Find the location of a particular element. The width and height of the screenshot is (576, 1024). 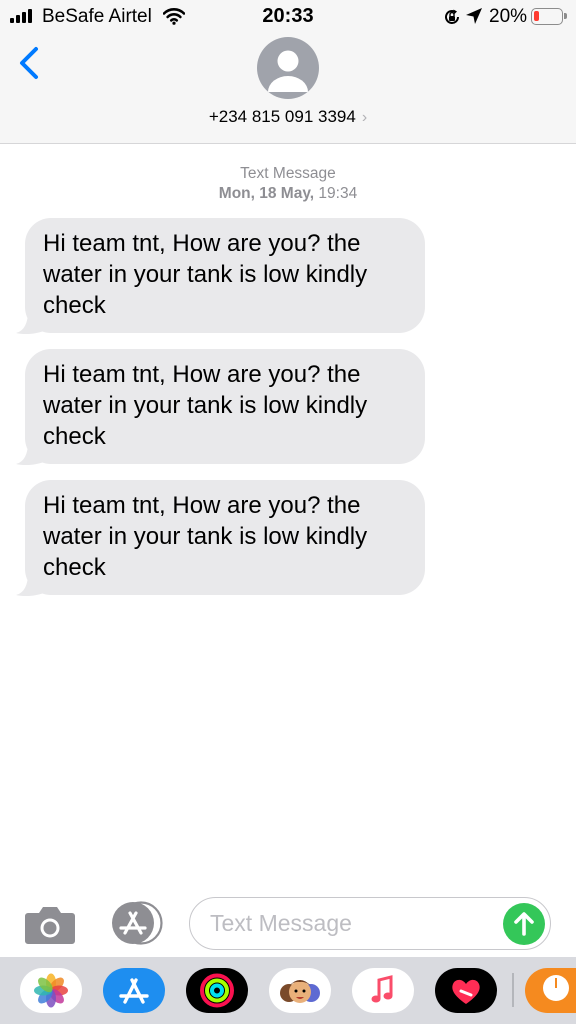

contact-number-button: +234 815 091 3394 › is located at coordinates (288, 117).